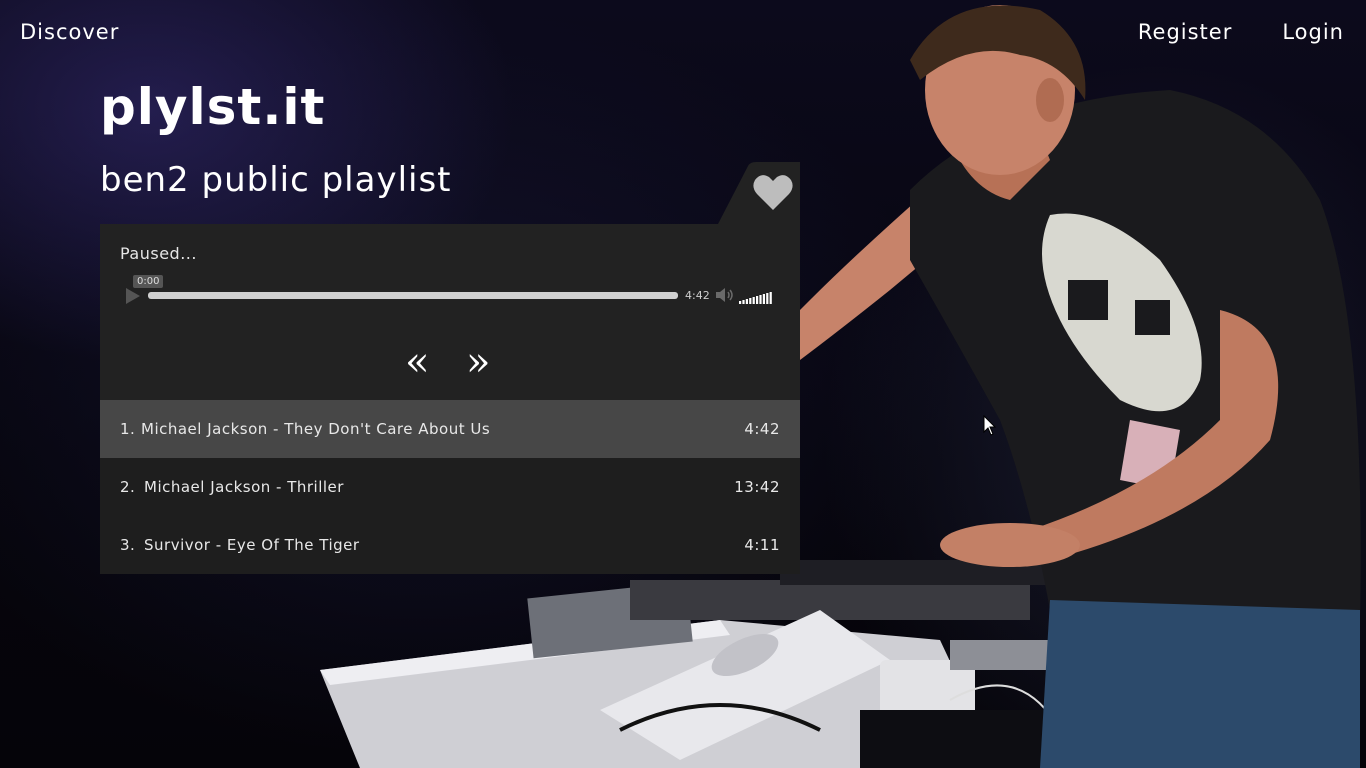 This screenshot has height=768, width=1366. Describe the element at coordinates (417, 362) in the screenshot. I see `prev-icon: «` at that location.